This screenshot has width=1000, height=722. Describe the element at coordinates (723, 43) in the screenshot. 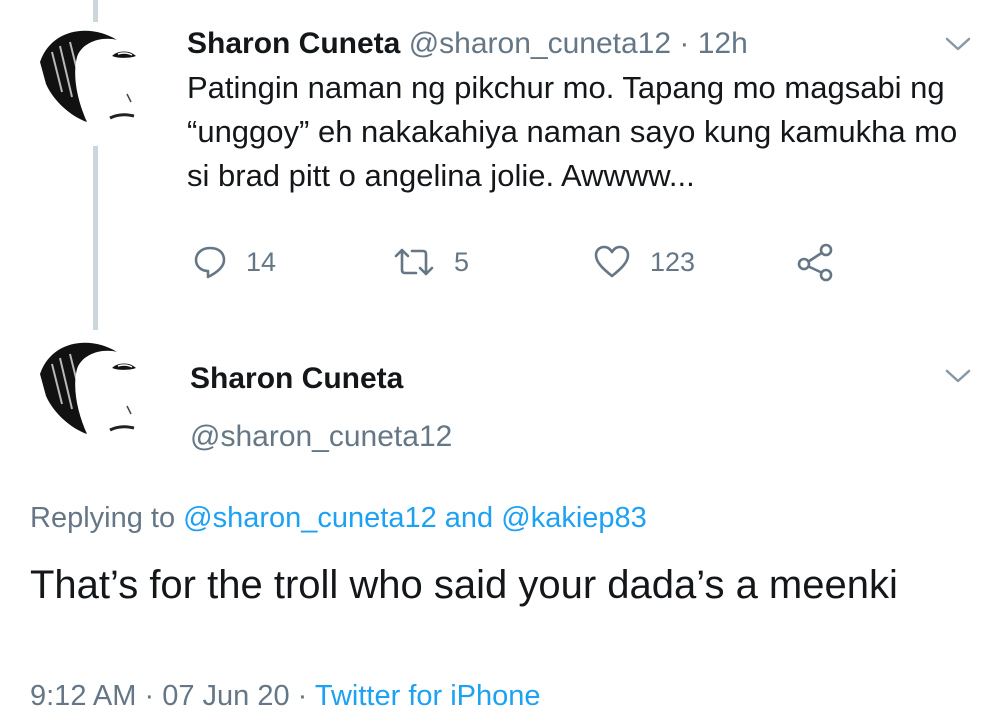

I see `tweet-time: 12h` at that location.